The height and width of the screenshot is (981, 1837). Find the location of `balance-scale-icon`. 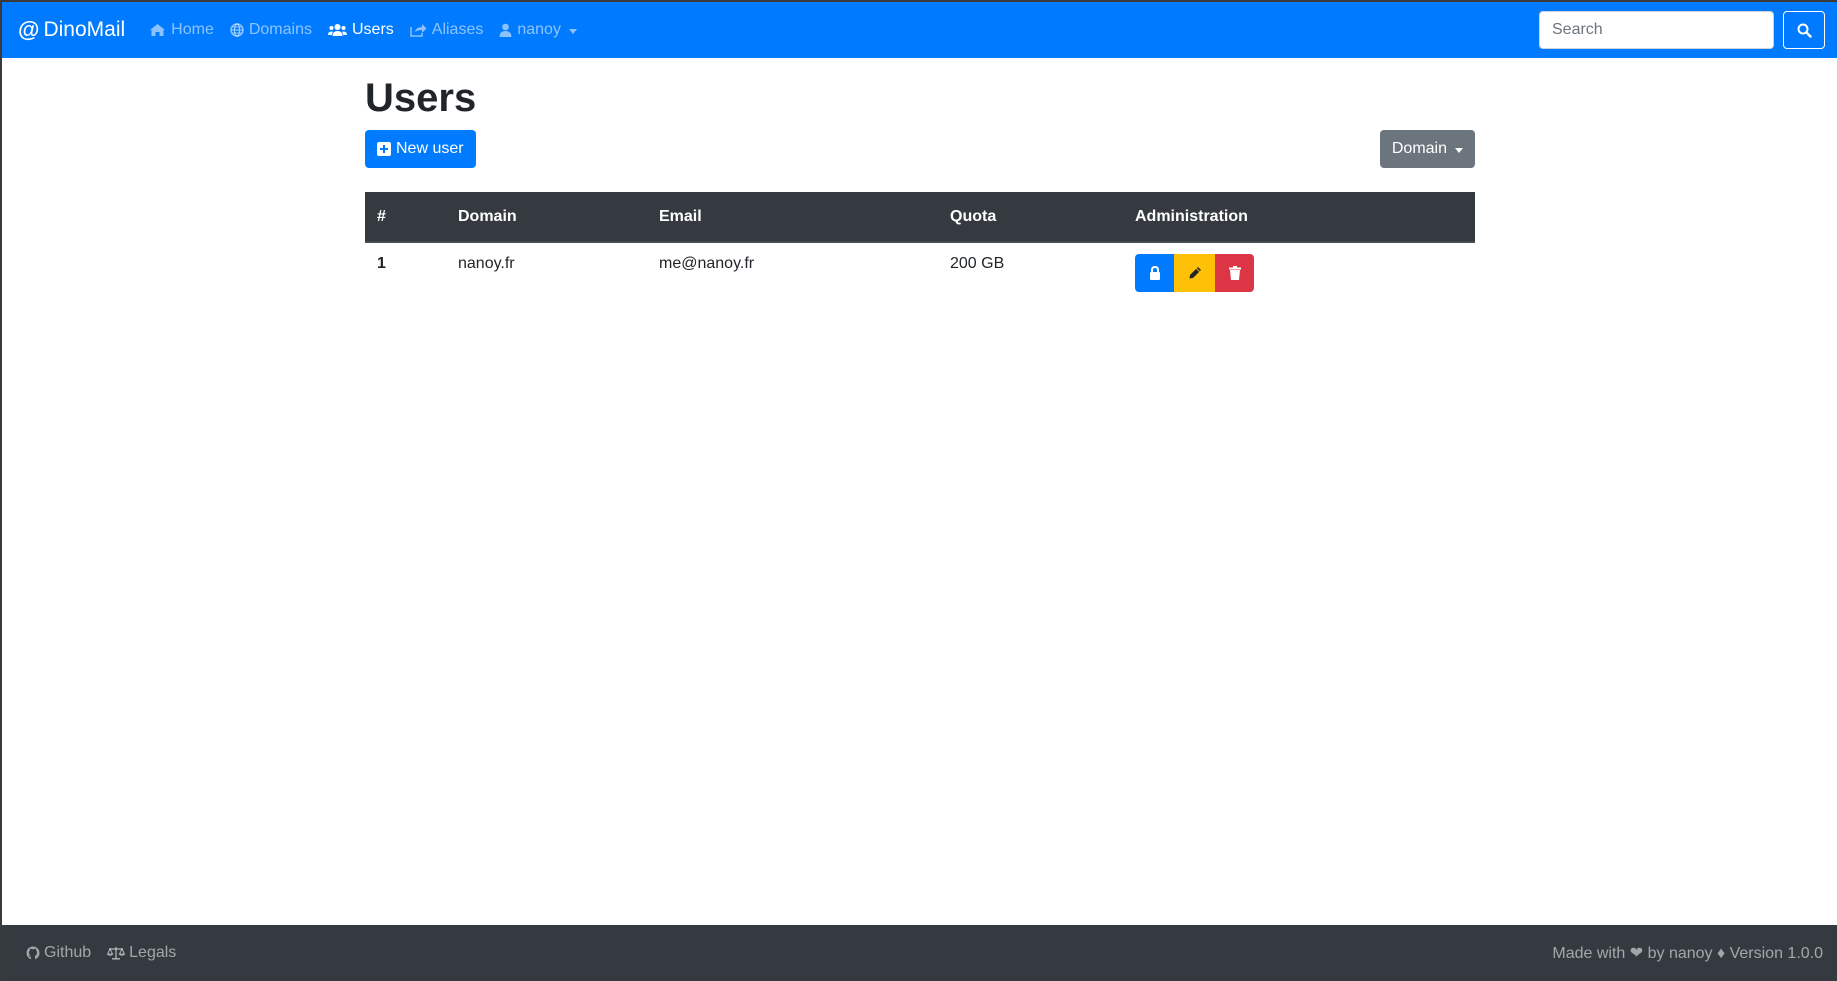

balance-scale-icon is located at coordinates (116, 953).